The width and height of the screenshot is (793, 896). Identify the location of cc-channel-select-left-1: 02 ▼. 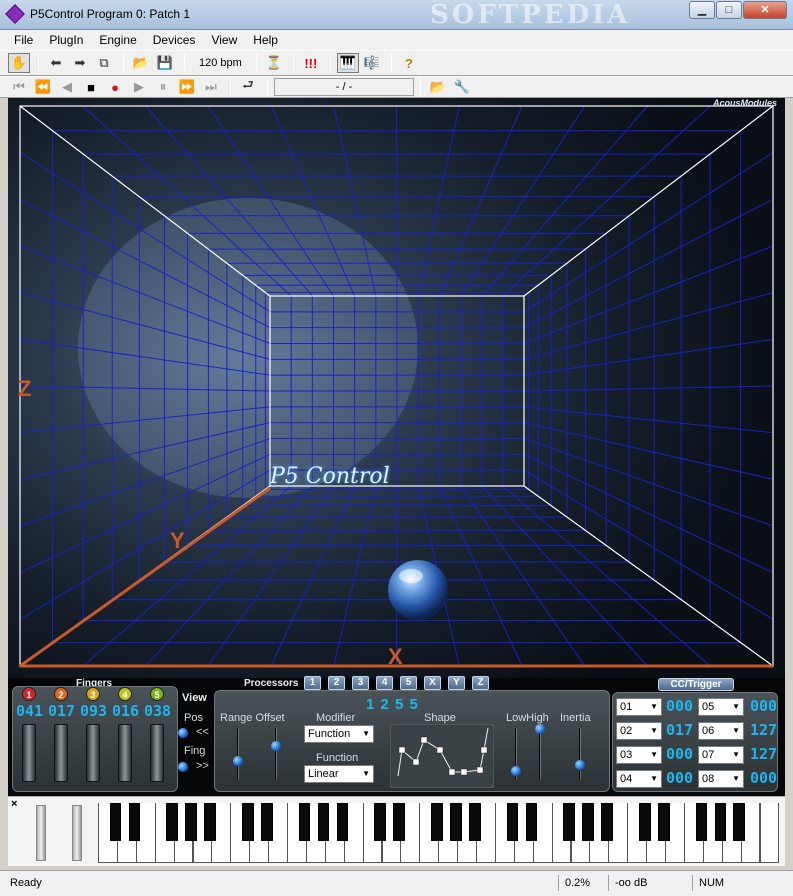
(639, 731).